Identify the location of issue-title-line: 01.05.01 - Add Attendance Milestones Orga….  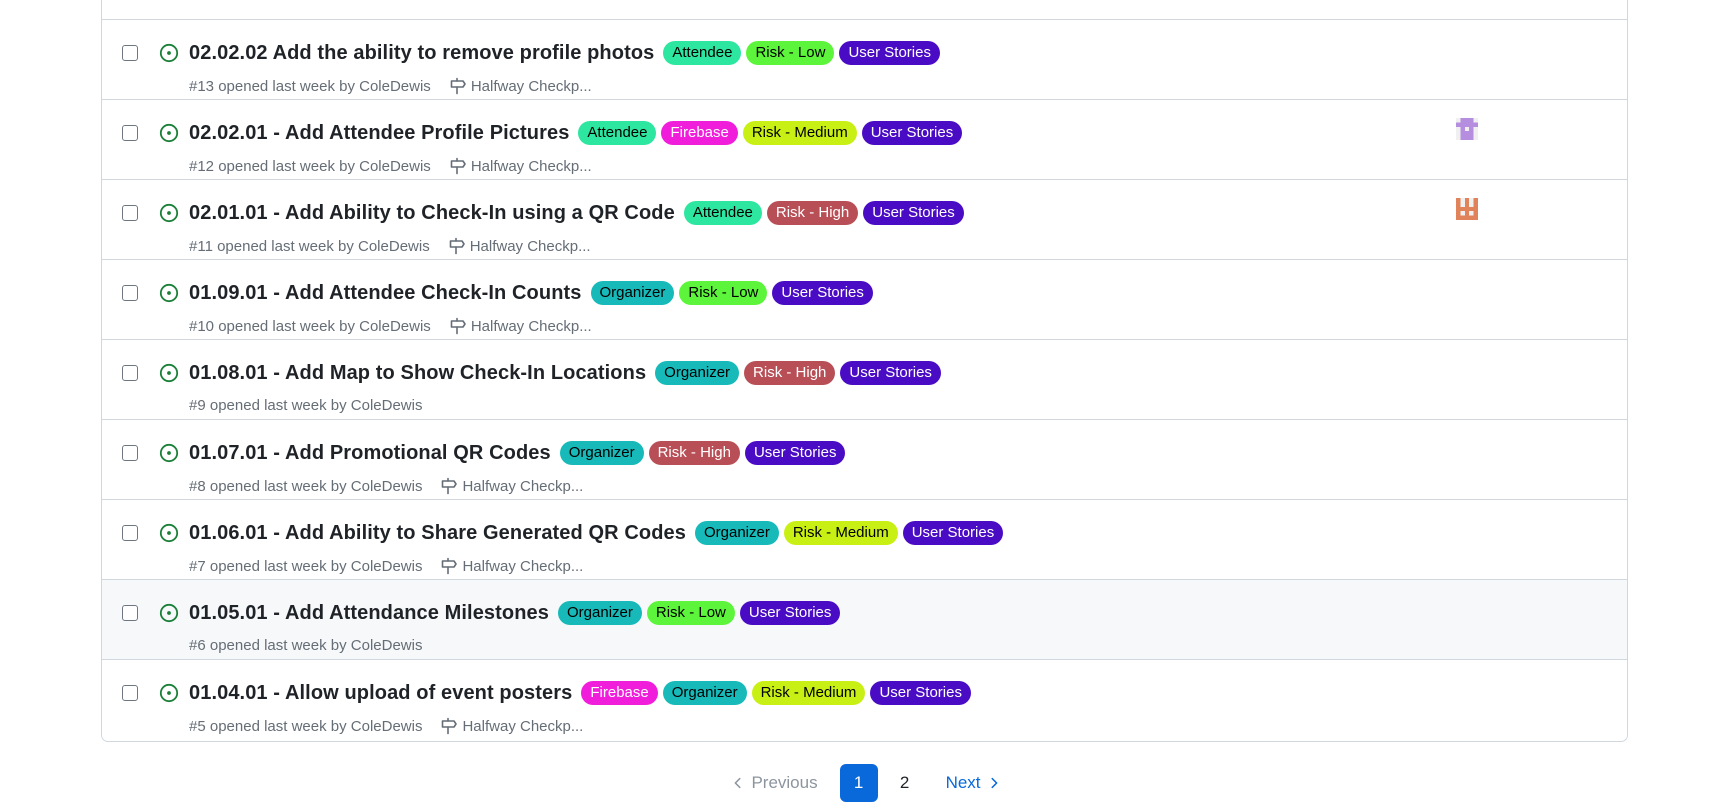
(515, 613).